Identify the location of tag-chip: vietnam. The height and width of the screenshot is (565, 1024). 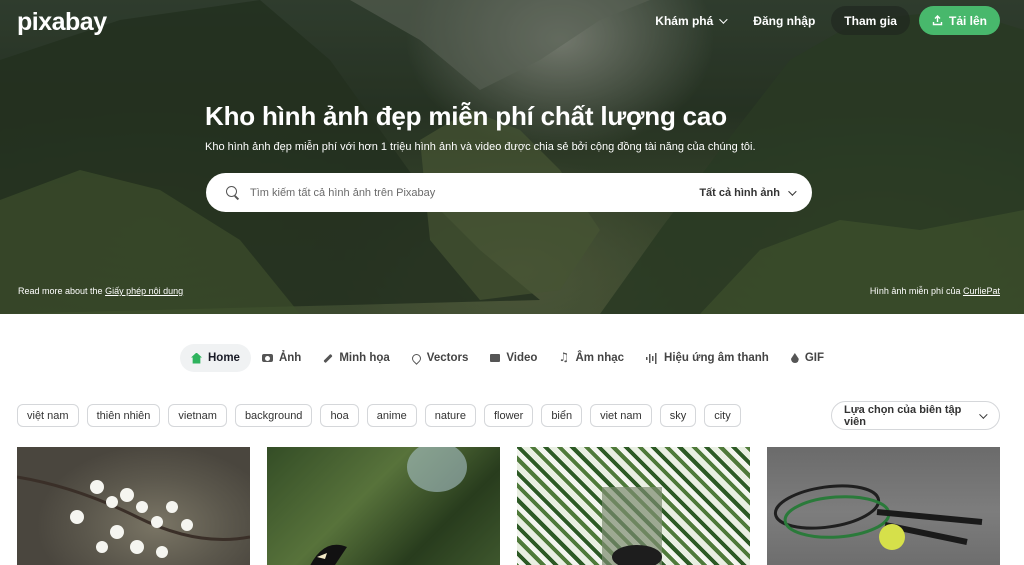
(197, 415).